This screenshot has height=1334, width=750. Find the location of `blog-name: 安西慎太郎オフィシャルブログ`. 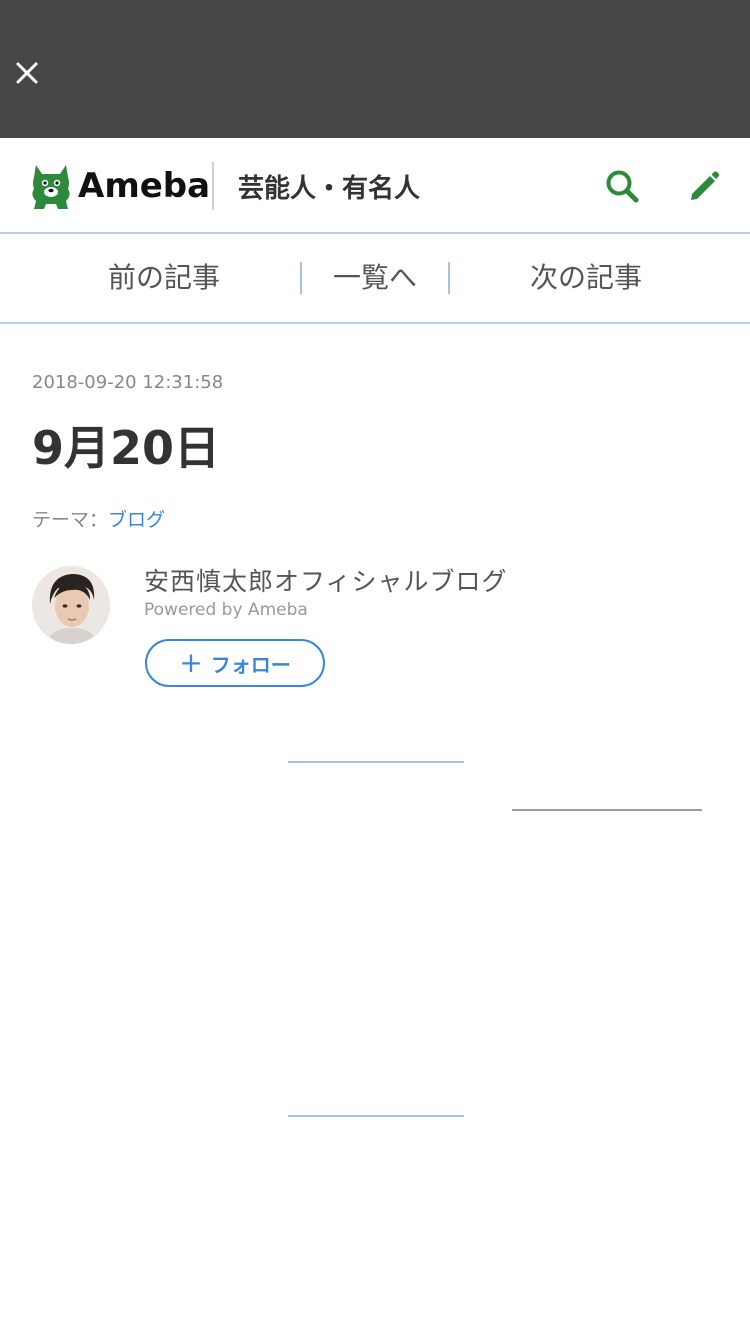

blog-name: 安西慎太郎オフィシャルブログ is located at coordinates (326, 580).